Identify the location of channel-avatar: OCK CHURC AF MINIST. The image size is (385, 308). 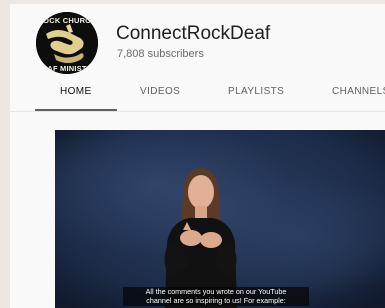
(67, 43).